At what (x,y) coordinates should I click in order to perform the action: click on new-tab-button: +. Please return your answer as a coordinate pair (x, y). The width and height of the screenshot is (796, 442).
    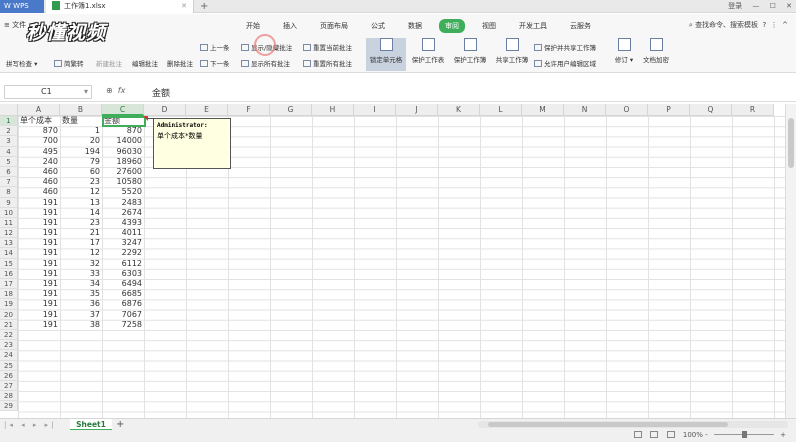
    Looking at the image, I should click on (204, 6).